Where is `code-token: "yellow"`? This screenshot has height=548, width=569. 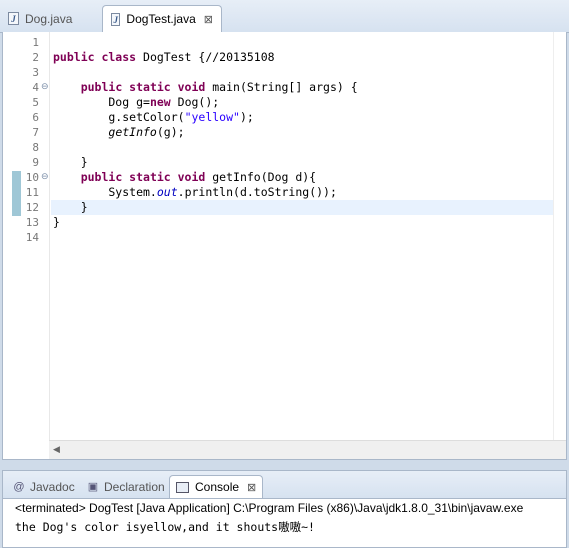 code-token: "yellow" is located at coordinates (212, 117).